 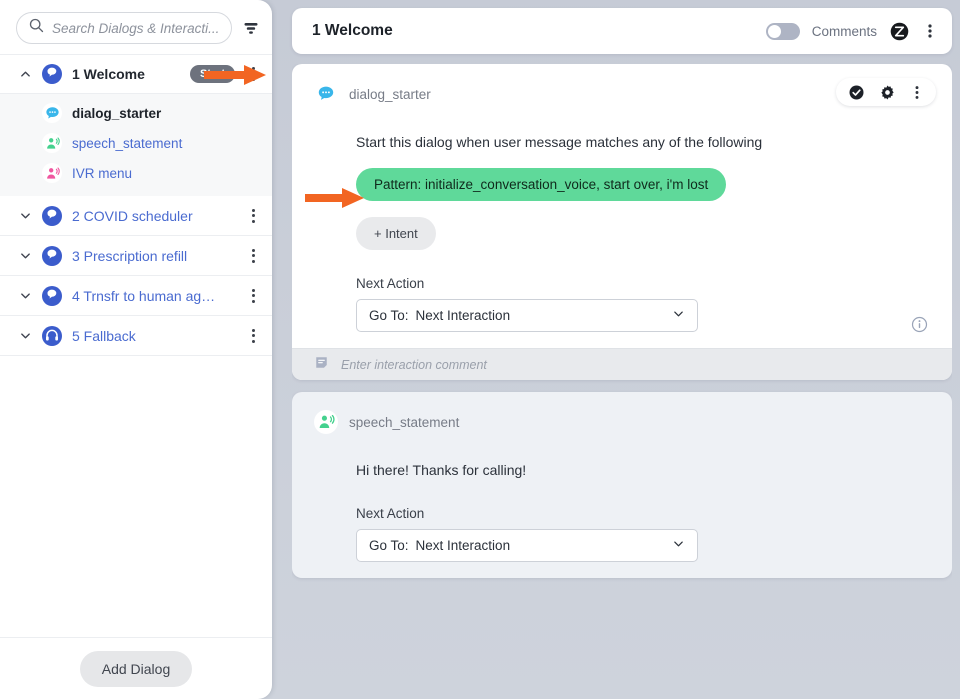 I want to click on sidebar-footer: Add Dialog, so click(x=136, y=668).